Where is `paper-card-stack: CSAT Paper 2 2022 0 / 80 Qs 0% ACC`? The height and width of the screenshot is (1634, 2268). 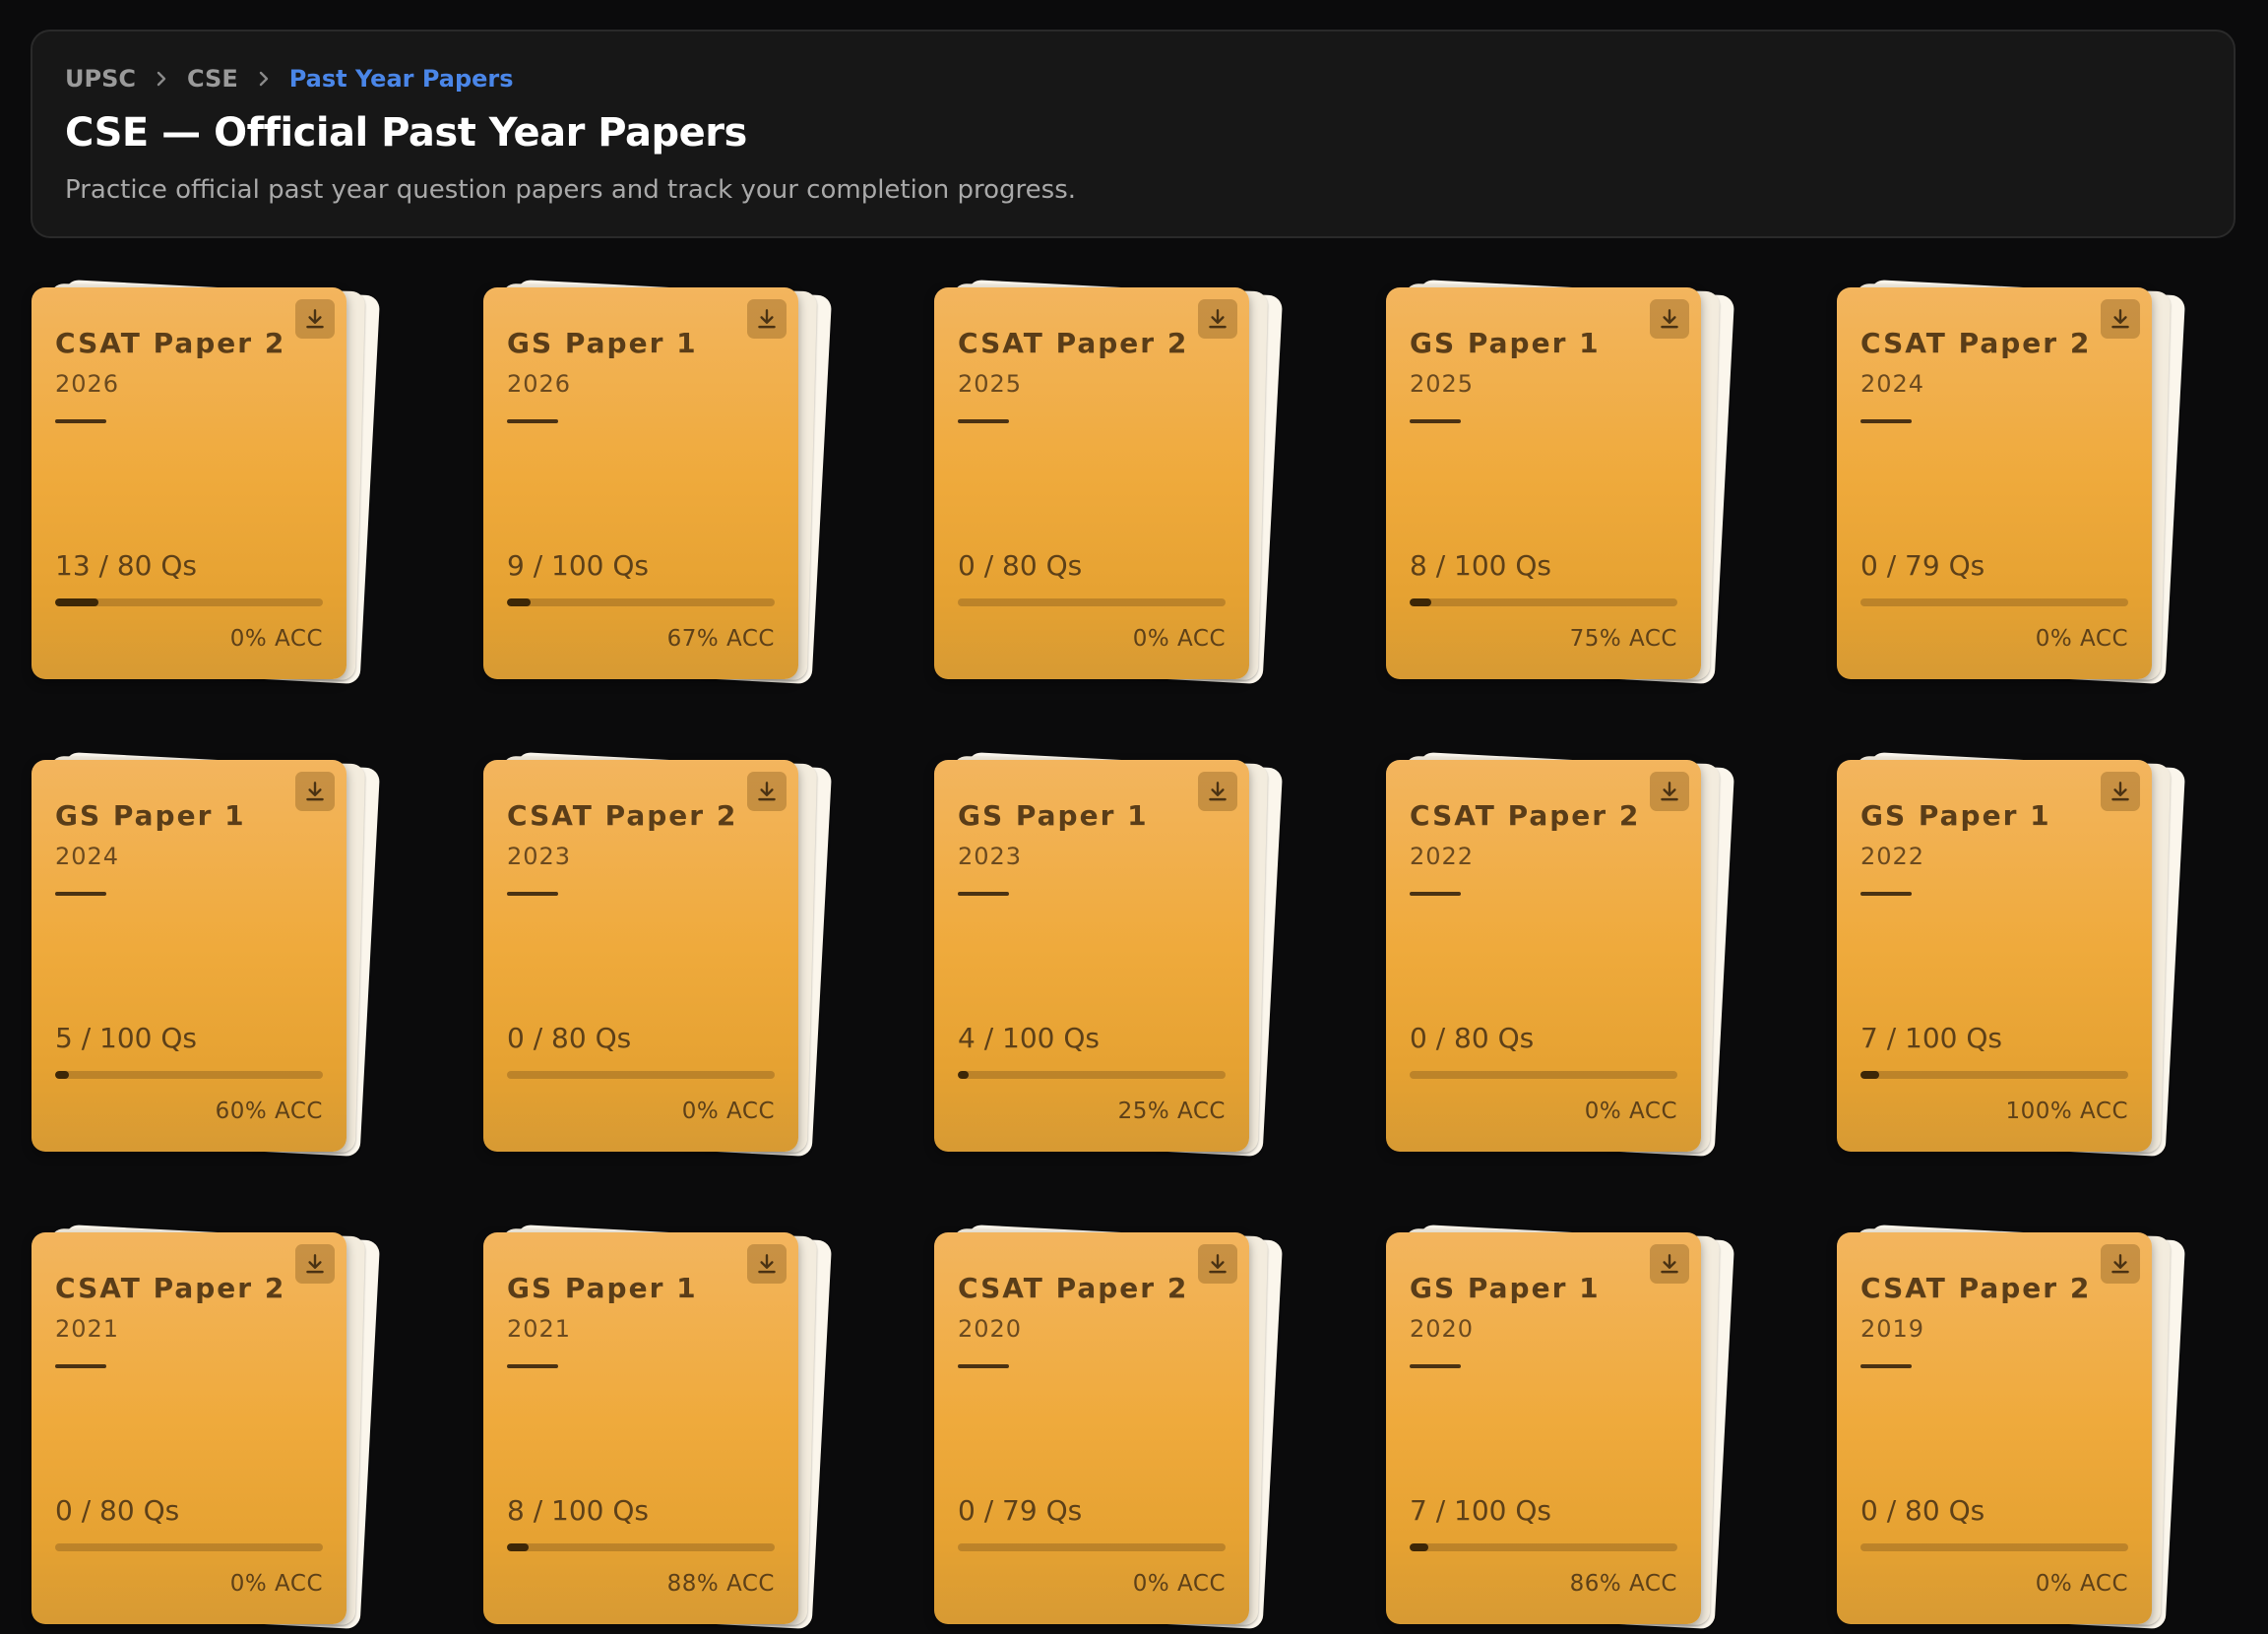
paper-card-stack: CSAT Paper 2 2022 0 / 80 Qs 0% ACC is located at coordinates (1560, 955).